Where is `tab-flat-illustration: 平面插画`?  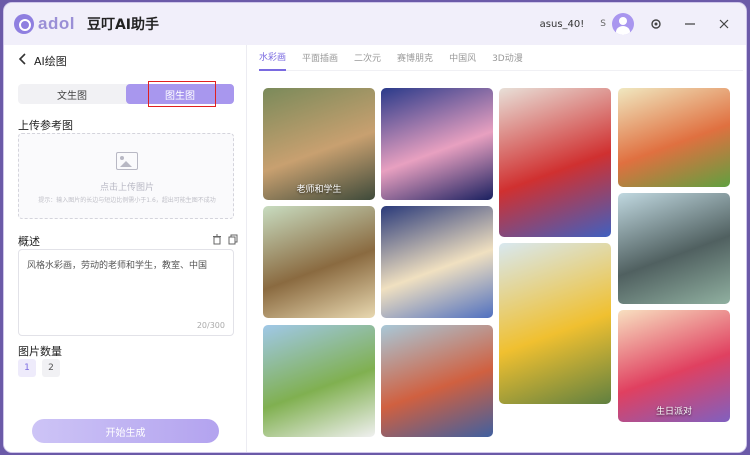 tab-flat-illustration: 平面插画 is located at coordinates (320, 58).